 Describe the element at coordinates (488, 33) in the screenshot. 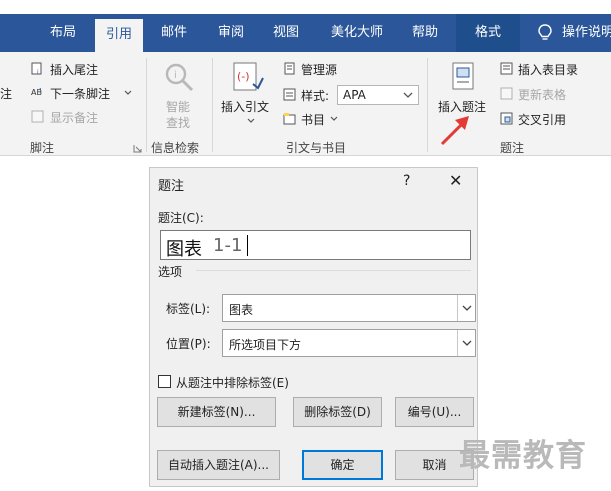

I see `tab-format: 格式` at that location.